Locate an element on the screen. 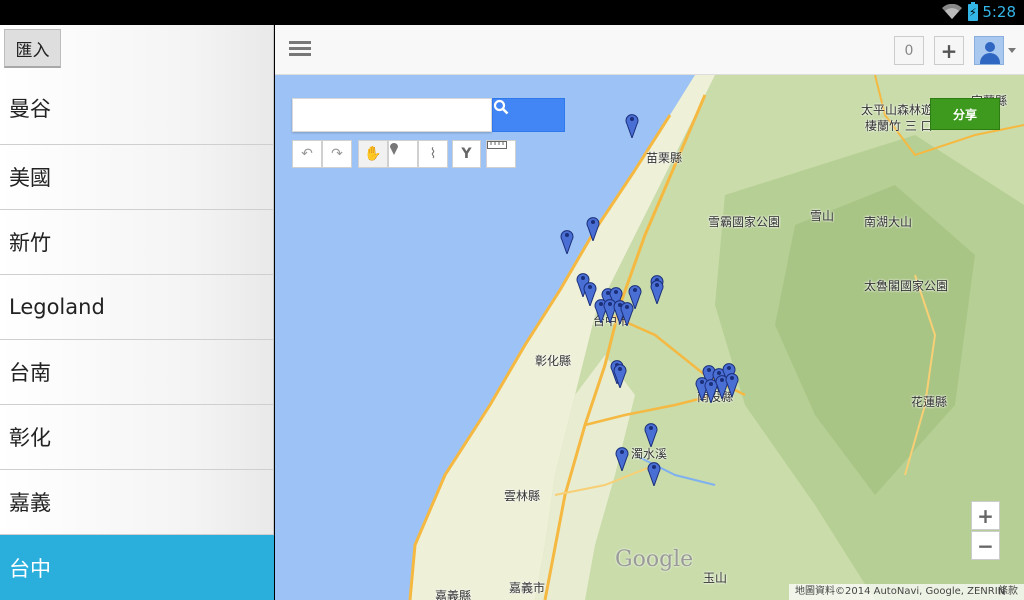 Image resolution: width=1024 pixels, height=600 pixels. google-logo: Google is located at coordinates (654, 559).